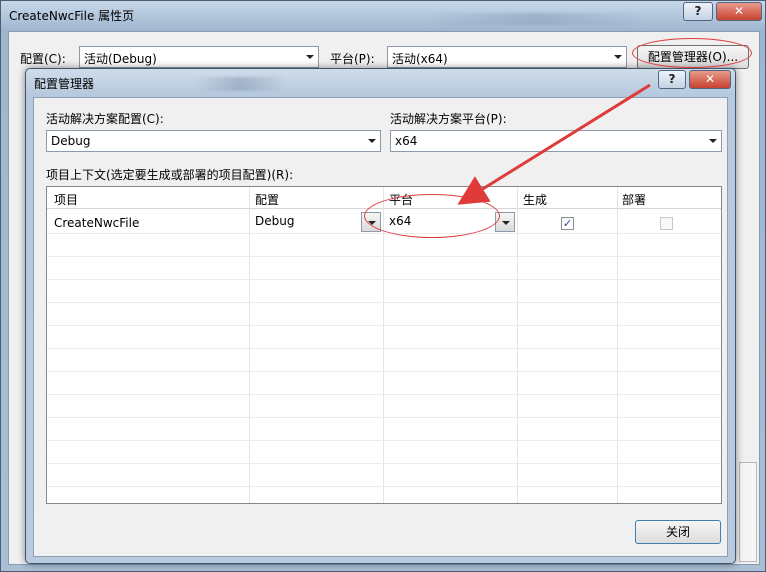 The height and width of the screenshot is (572, 766). Describe the element at coordinates (678, 532) in the screenshot. I see `close-button: 关闭` at that location.